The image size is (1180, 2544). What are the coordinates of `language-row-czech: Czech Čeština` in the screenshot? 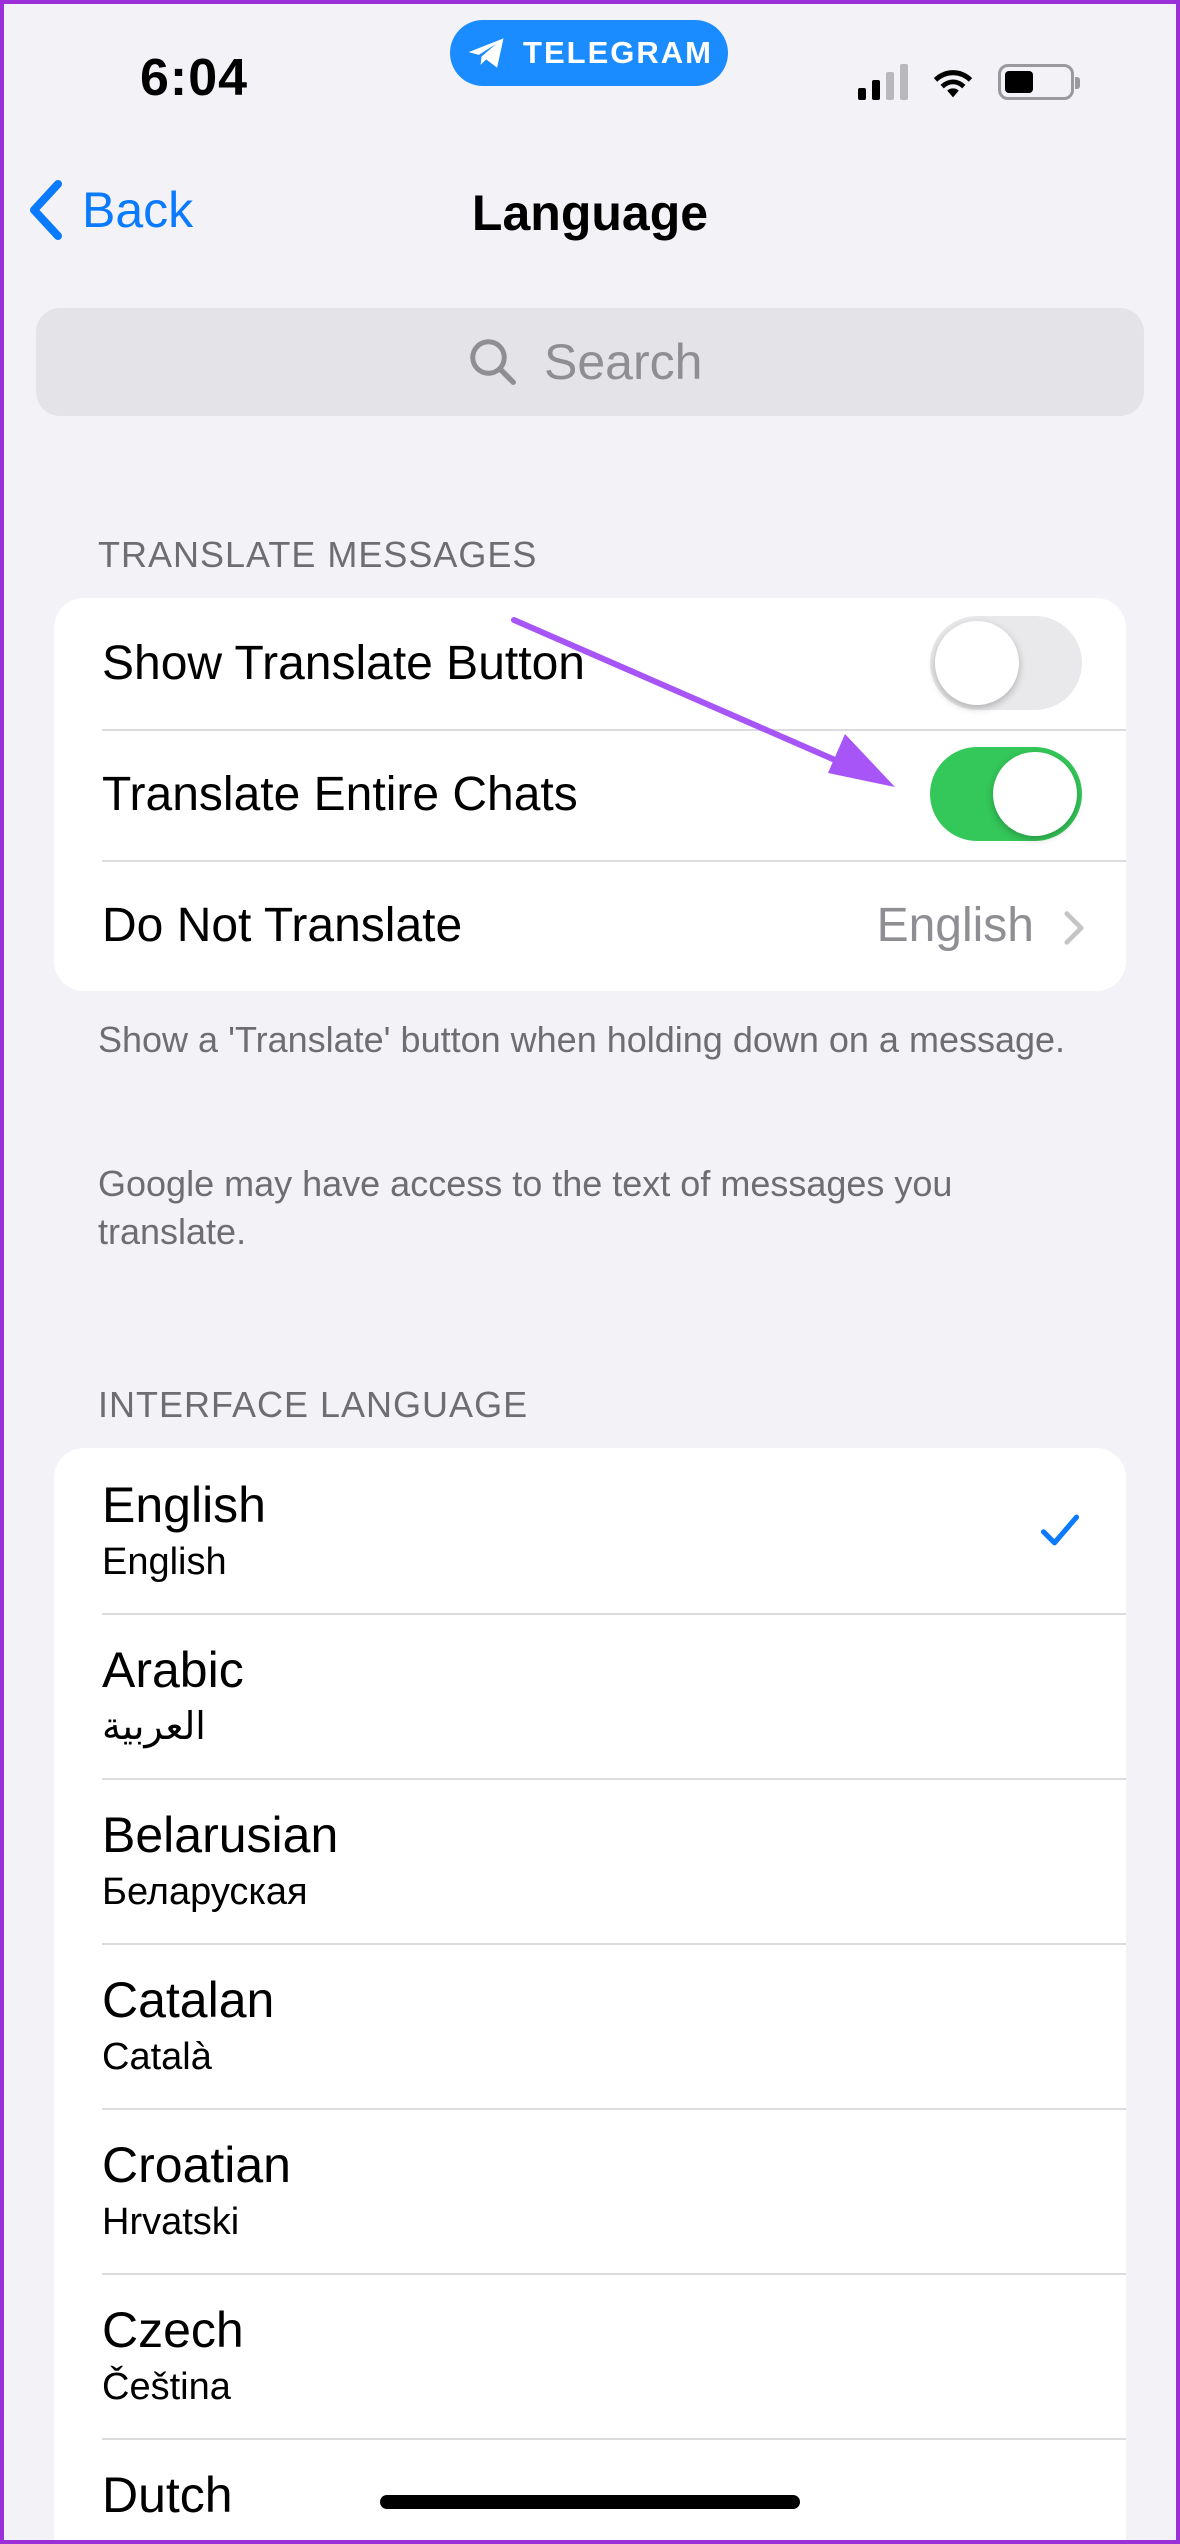 It's located at (590, 2355).